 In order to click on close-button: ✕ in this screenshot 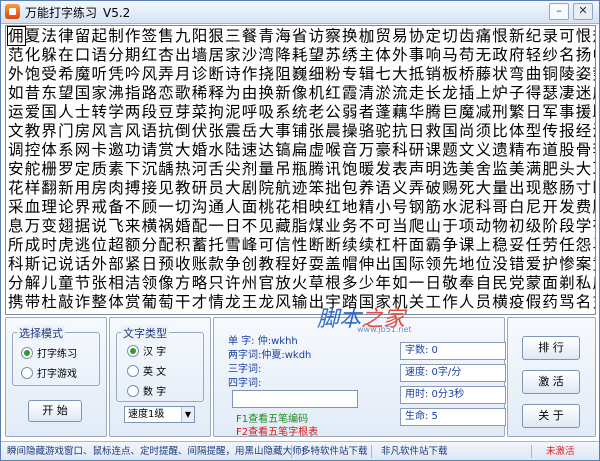, I will do `click(583, 11)`.